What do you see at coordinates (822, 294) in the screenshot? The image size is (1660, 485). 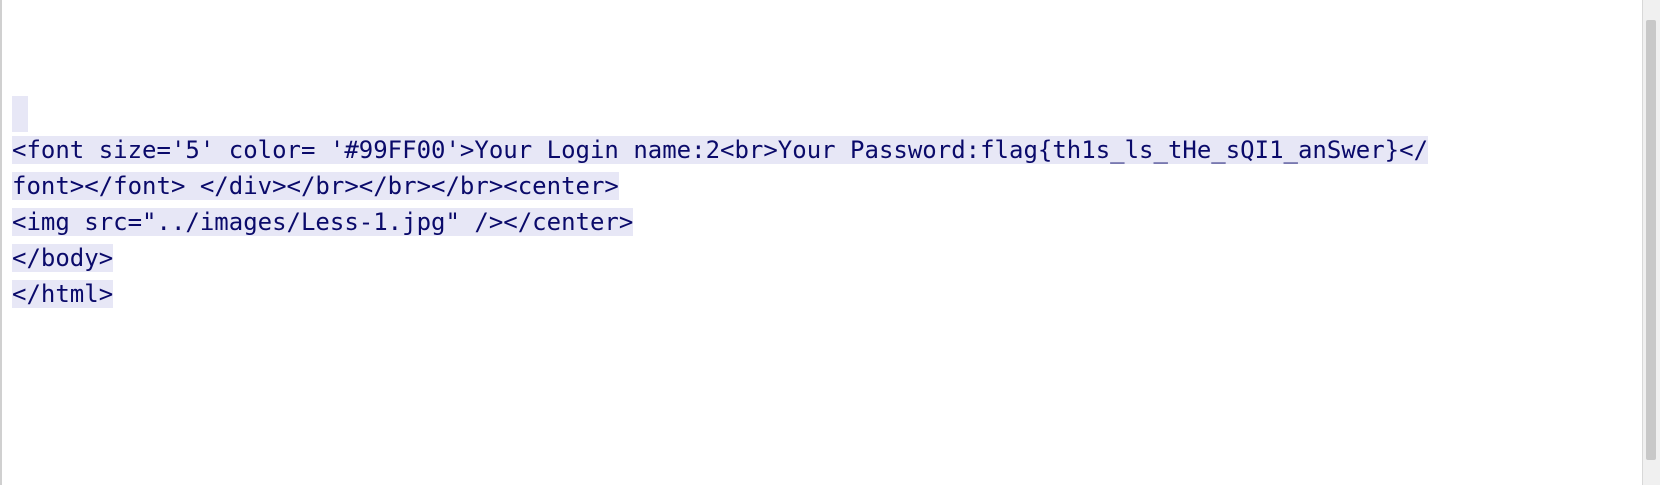 I see `code-line: </html>` at bounding box center [822, 294].